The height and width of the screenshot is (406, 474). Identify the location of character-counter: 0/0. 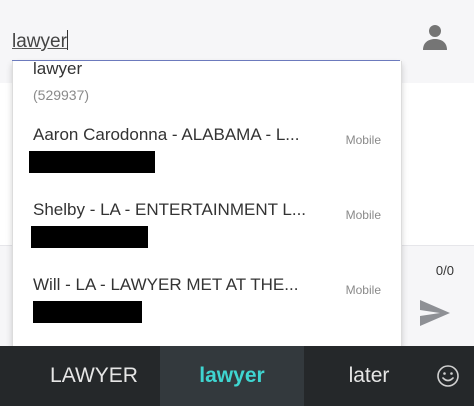
(444, 270).